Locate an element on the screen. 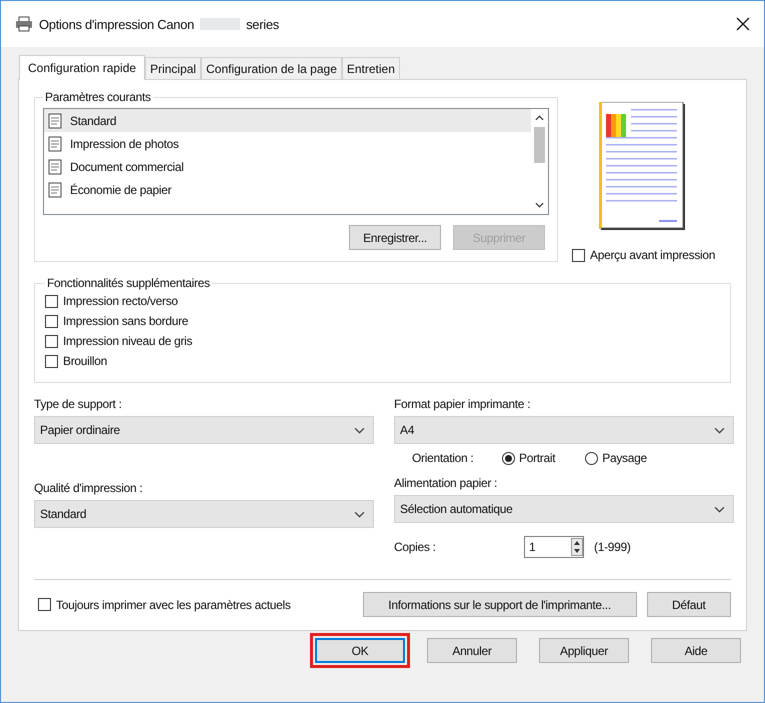 Image resolution: width=765 pixels, height=703 pixels. paper-size-dropdown: A4 is located at coordinates (564, 430).